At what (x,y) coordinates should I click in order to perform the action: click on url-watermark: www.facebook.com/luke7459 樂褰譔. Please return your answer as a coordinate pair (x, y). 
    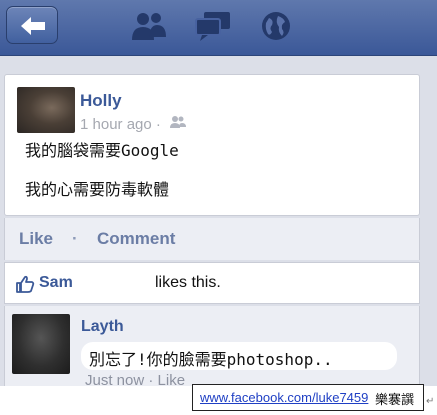
    Looking at the image, I should click on (308, 397).